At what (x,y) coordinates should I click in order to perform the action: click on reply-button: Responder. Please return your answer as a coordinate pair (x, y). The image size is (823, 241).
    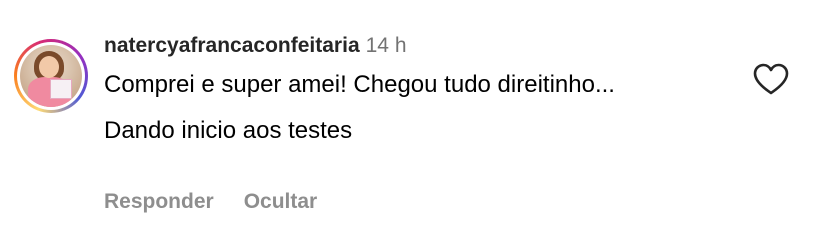
    Looking at the image, I should click on (159, 201).